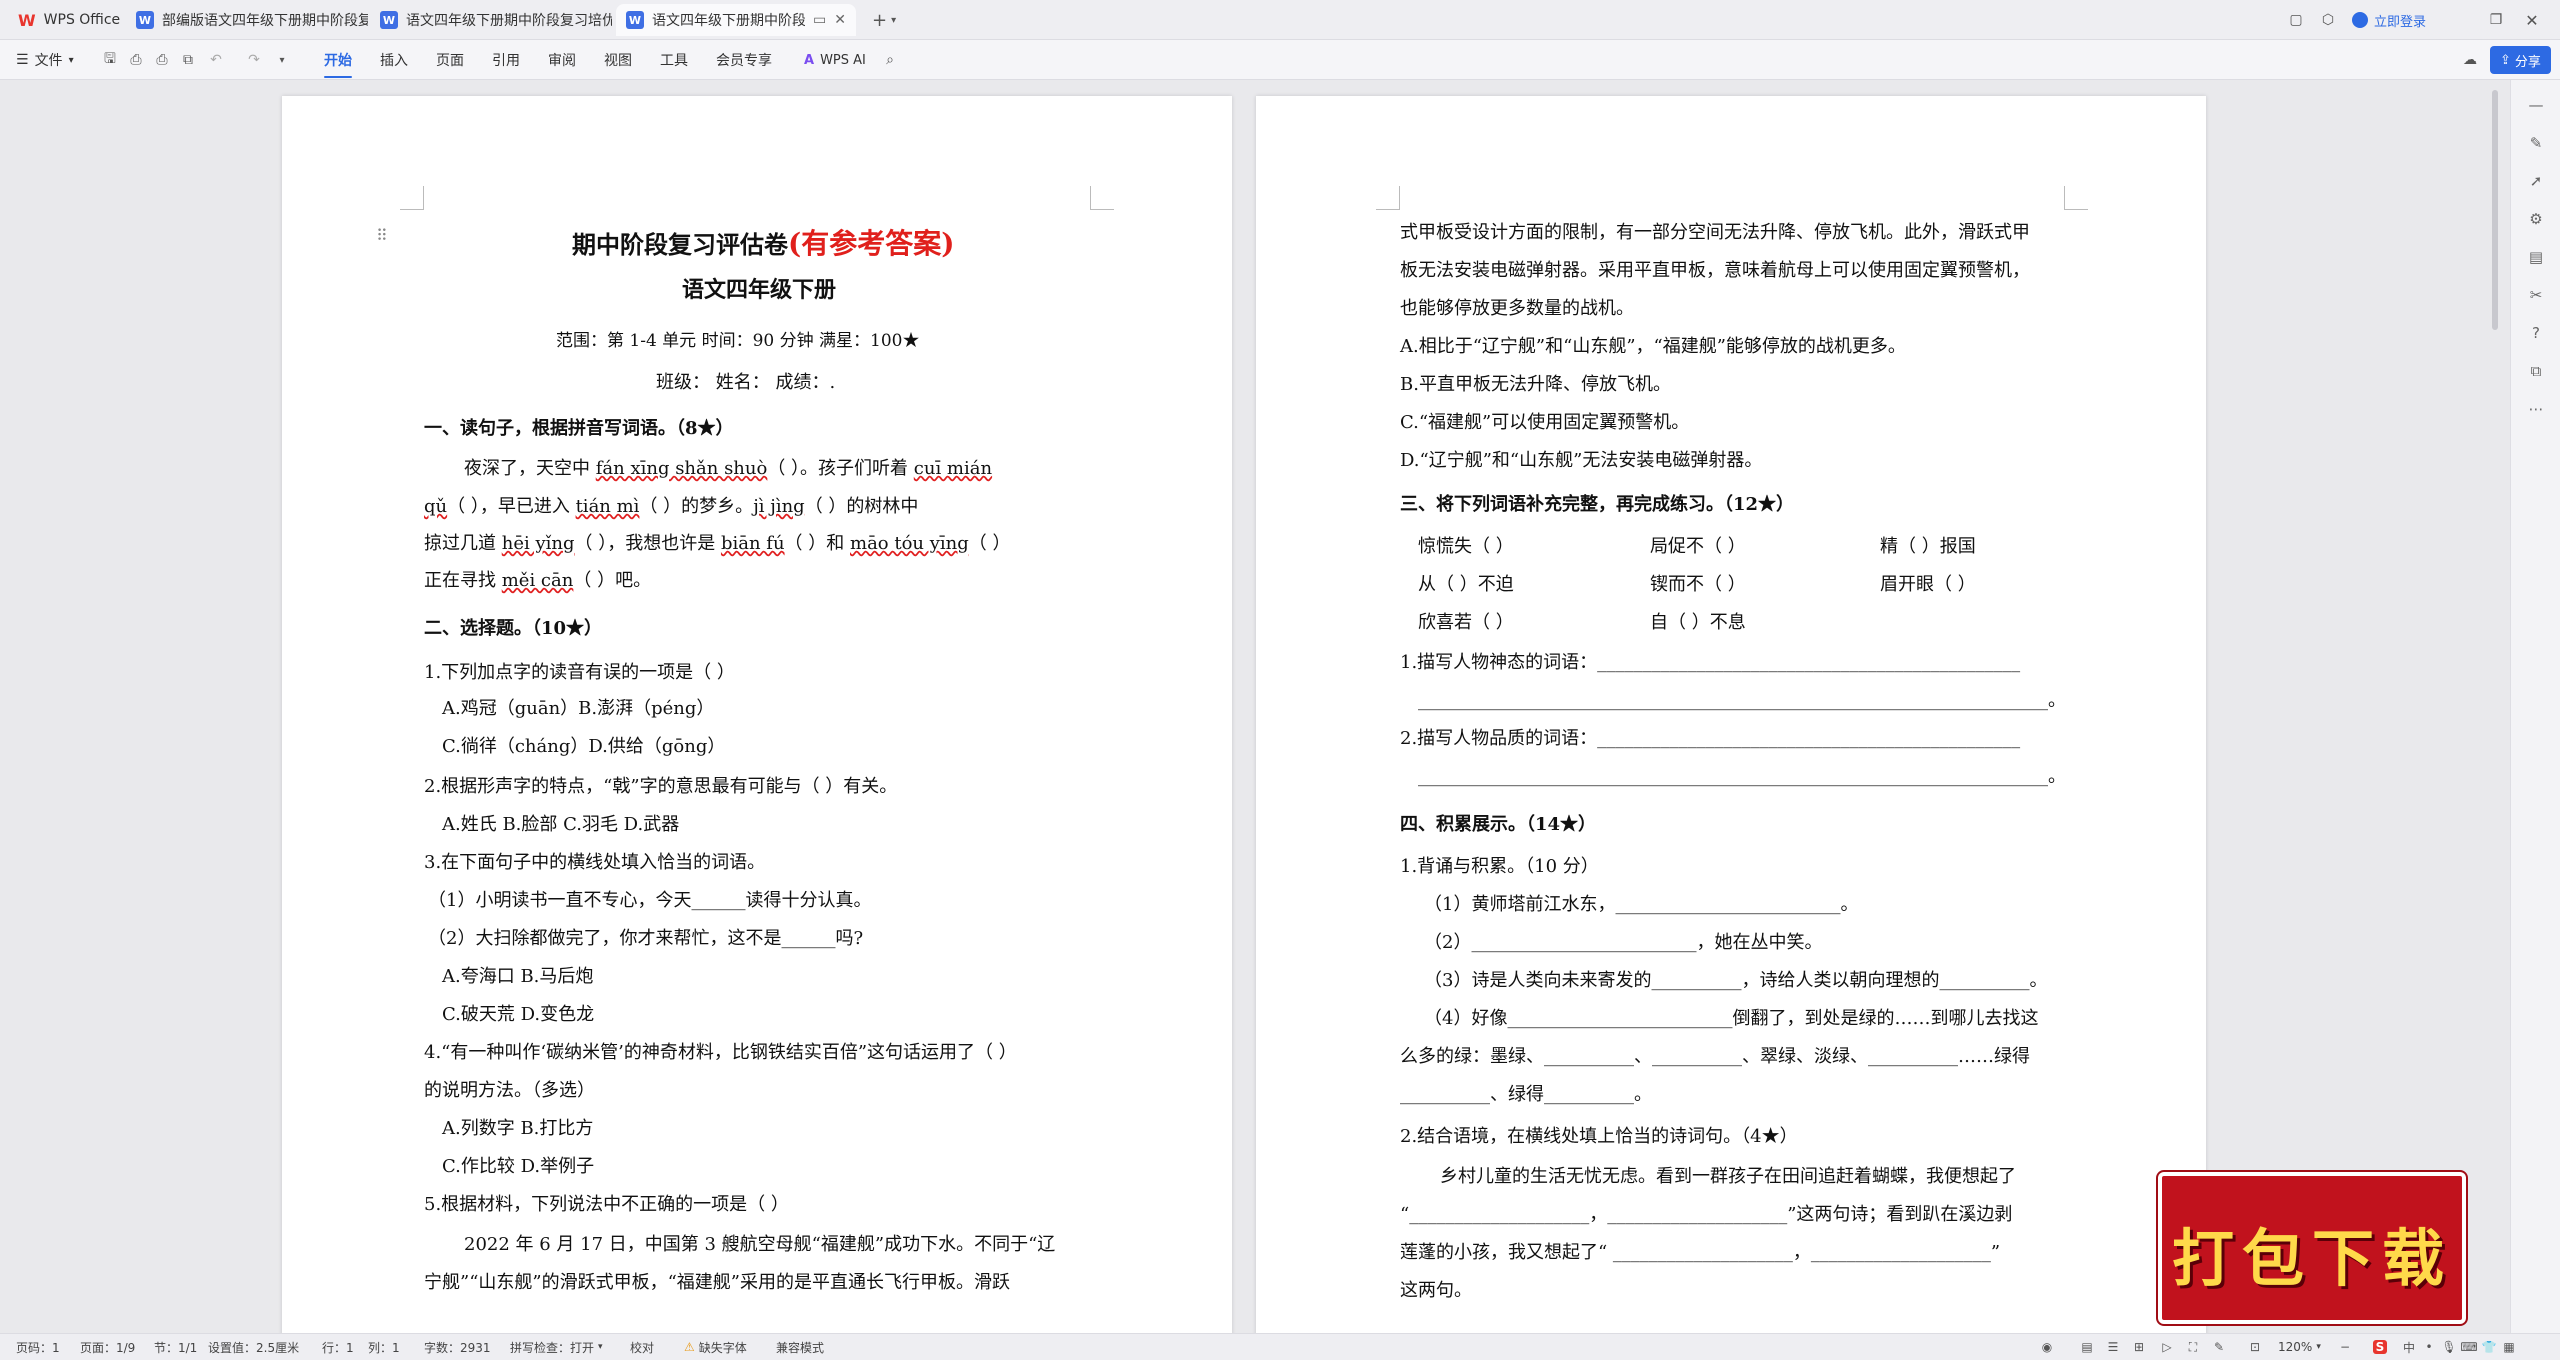  Describe the element at coordinates (338, 1347) in the screenshot. I see `status-row: 行：1` at that location.